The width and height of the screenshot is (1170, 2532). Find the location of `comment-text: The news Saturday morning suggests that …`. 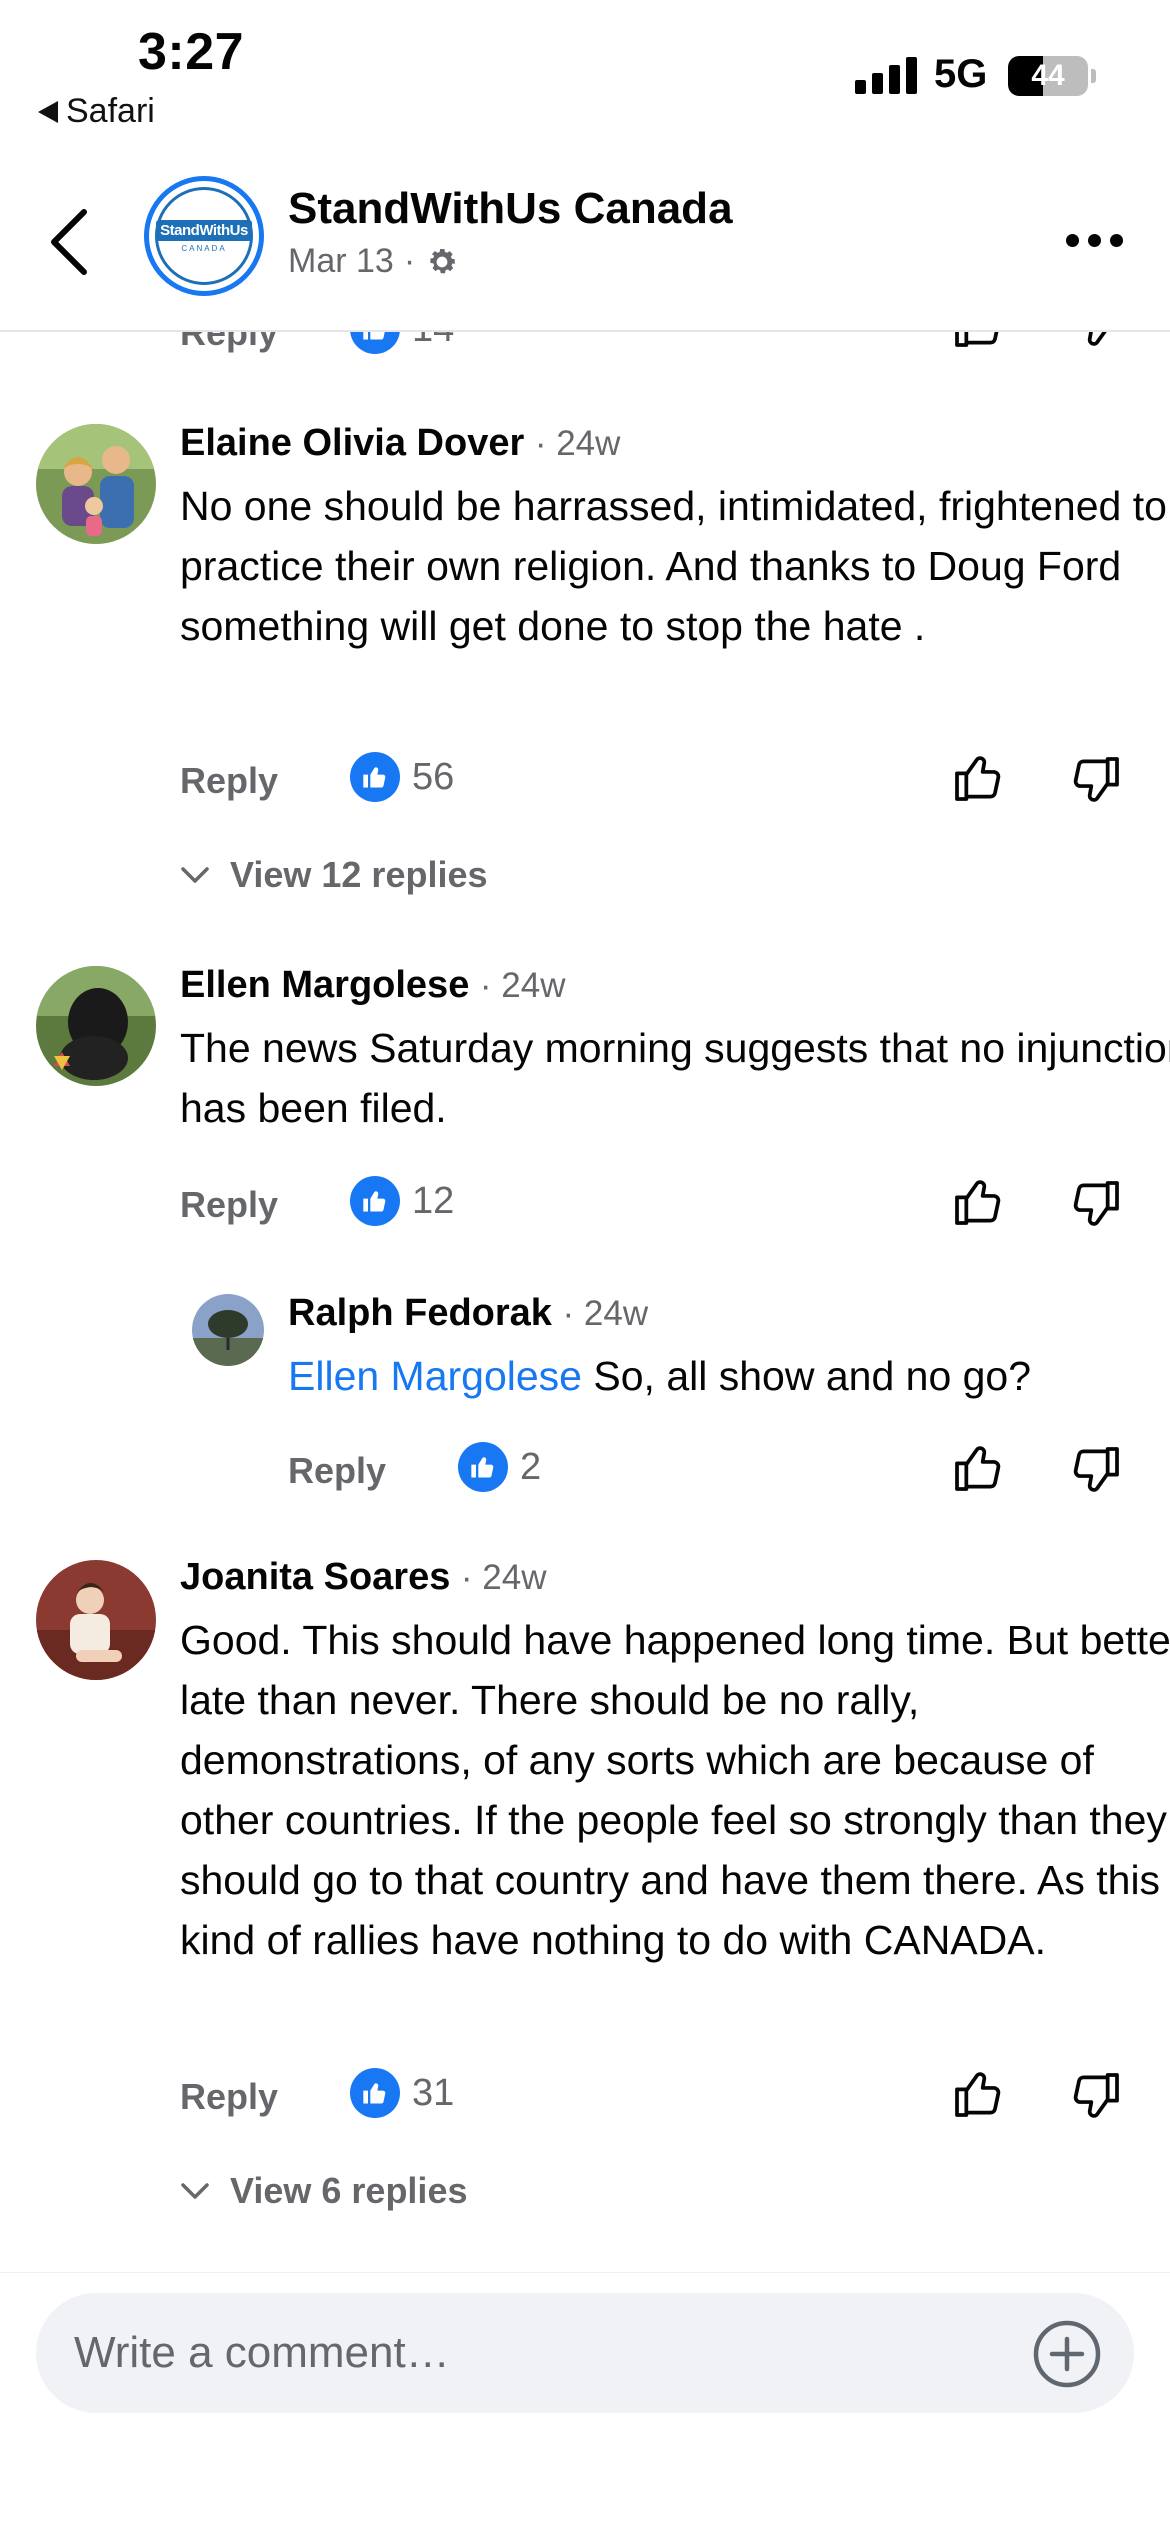

comment-text: The news Saturday morning suggests that … is located at coordinates (675, 1078).